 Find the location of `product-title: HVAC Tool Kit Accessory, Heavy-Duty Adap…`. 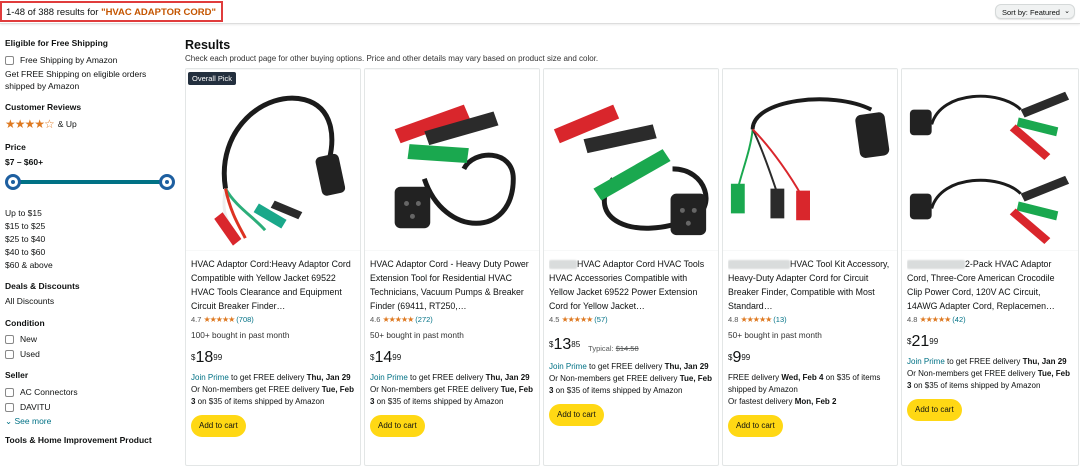

product-title: HVAC Tool Kit Accessory, Heavy-Duty Adap… is located at coordinates (809, 285).